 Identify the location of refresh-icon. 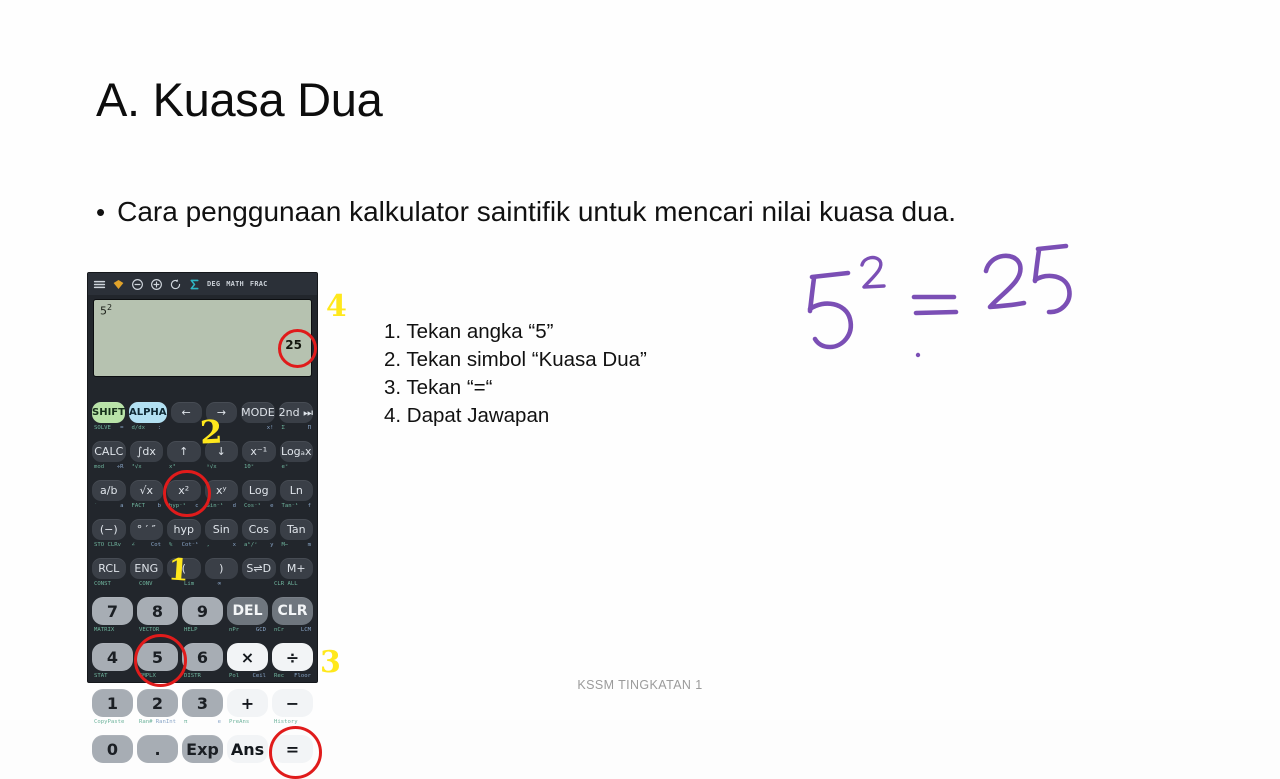
(175, 284).